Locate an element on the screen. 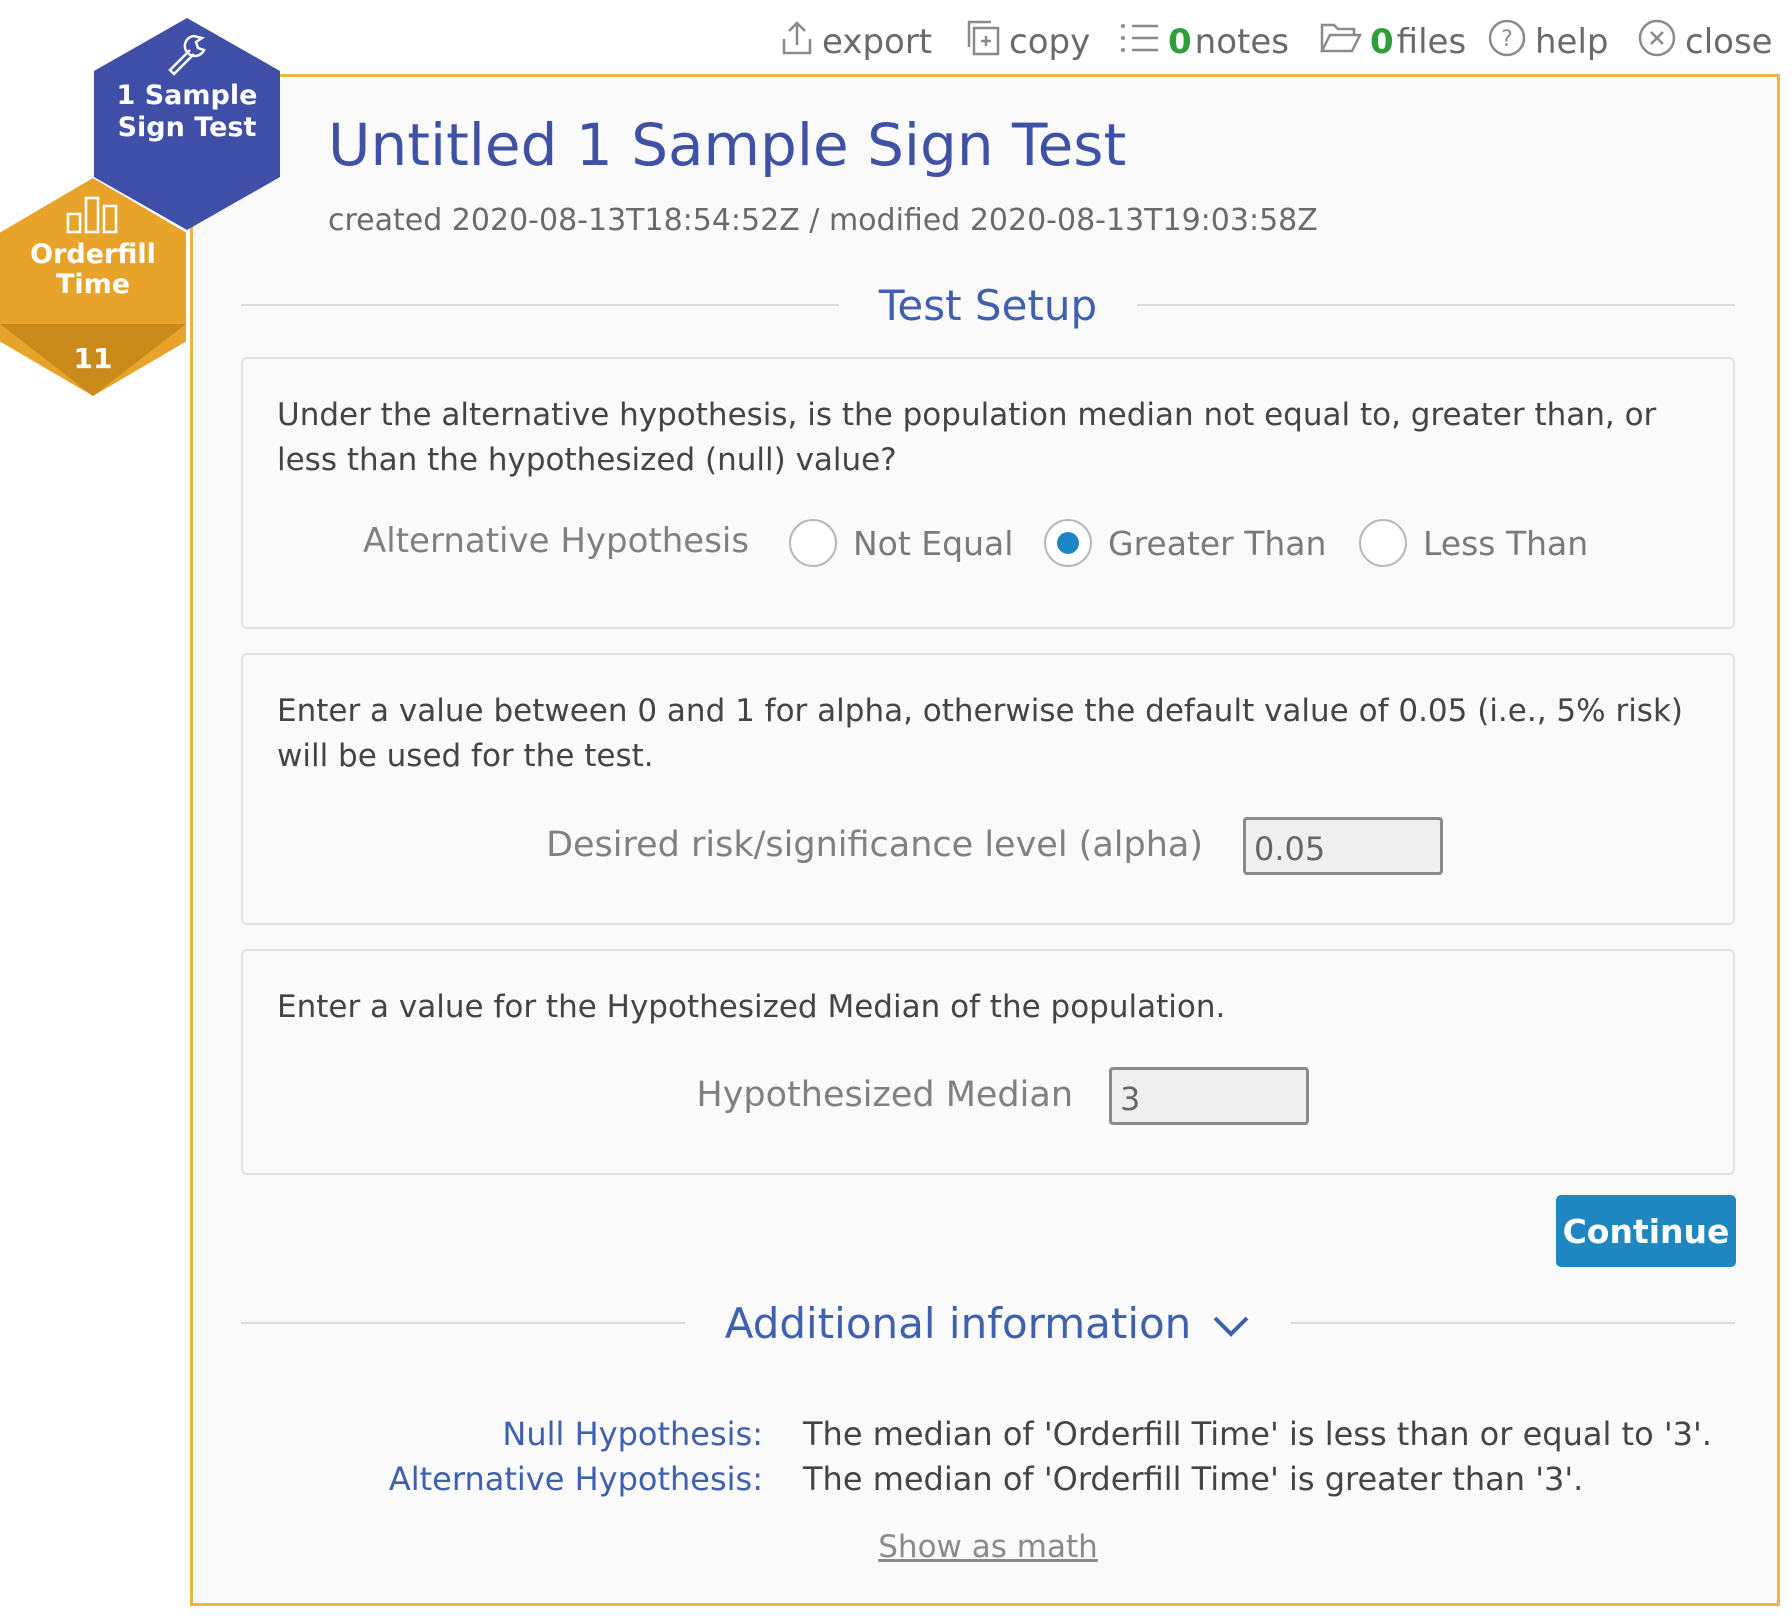 The height and width of the screenshot is (1623, 1792). help-label: help is located at coordinates (1572, 42).